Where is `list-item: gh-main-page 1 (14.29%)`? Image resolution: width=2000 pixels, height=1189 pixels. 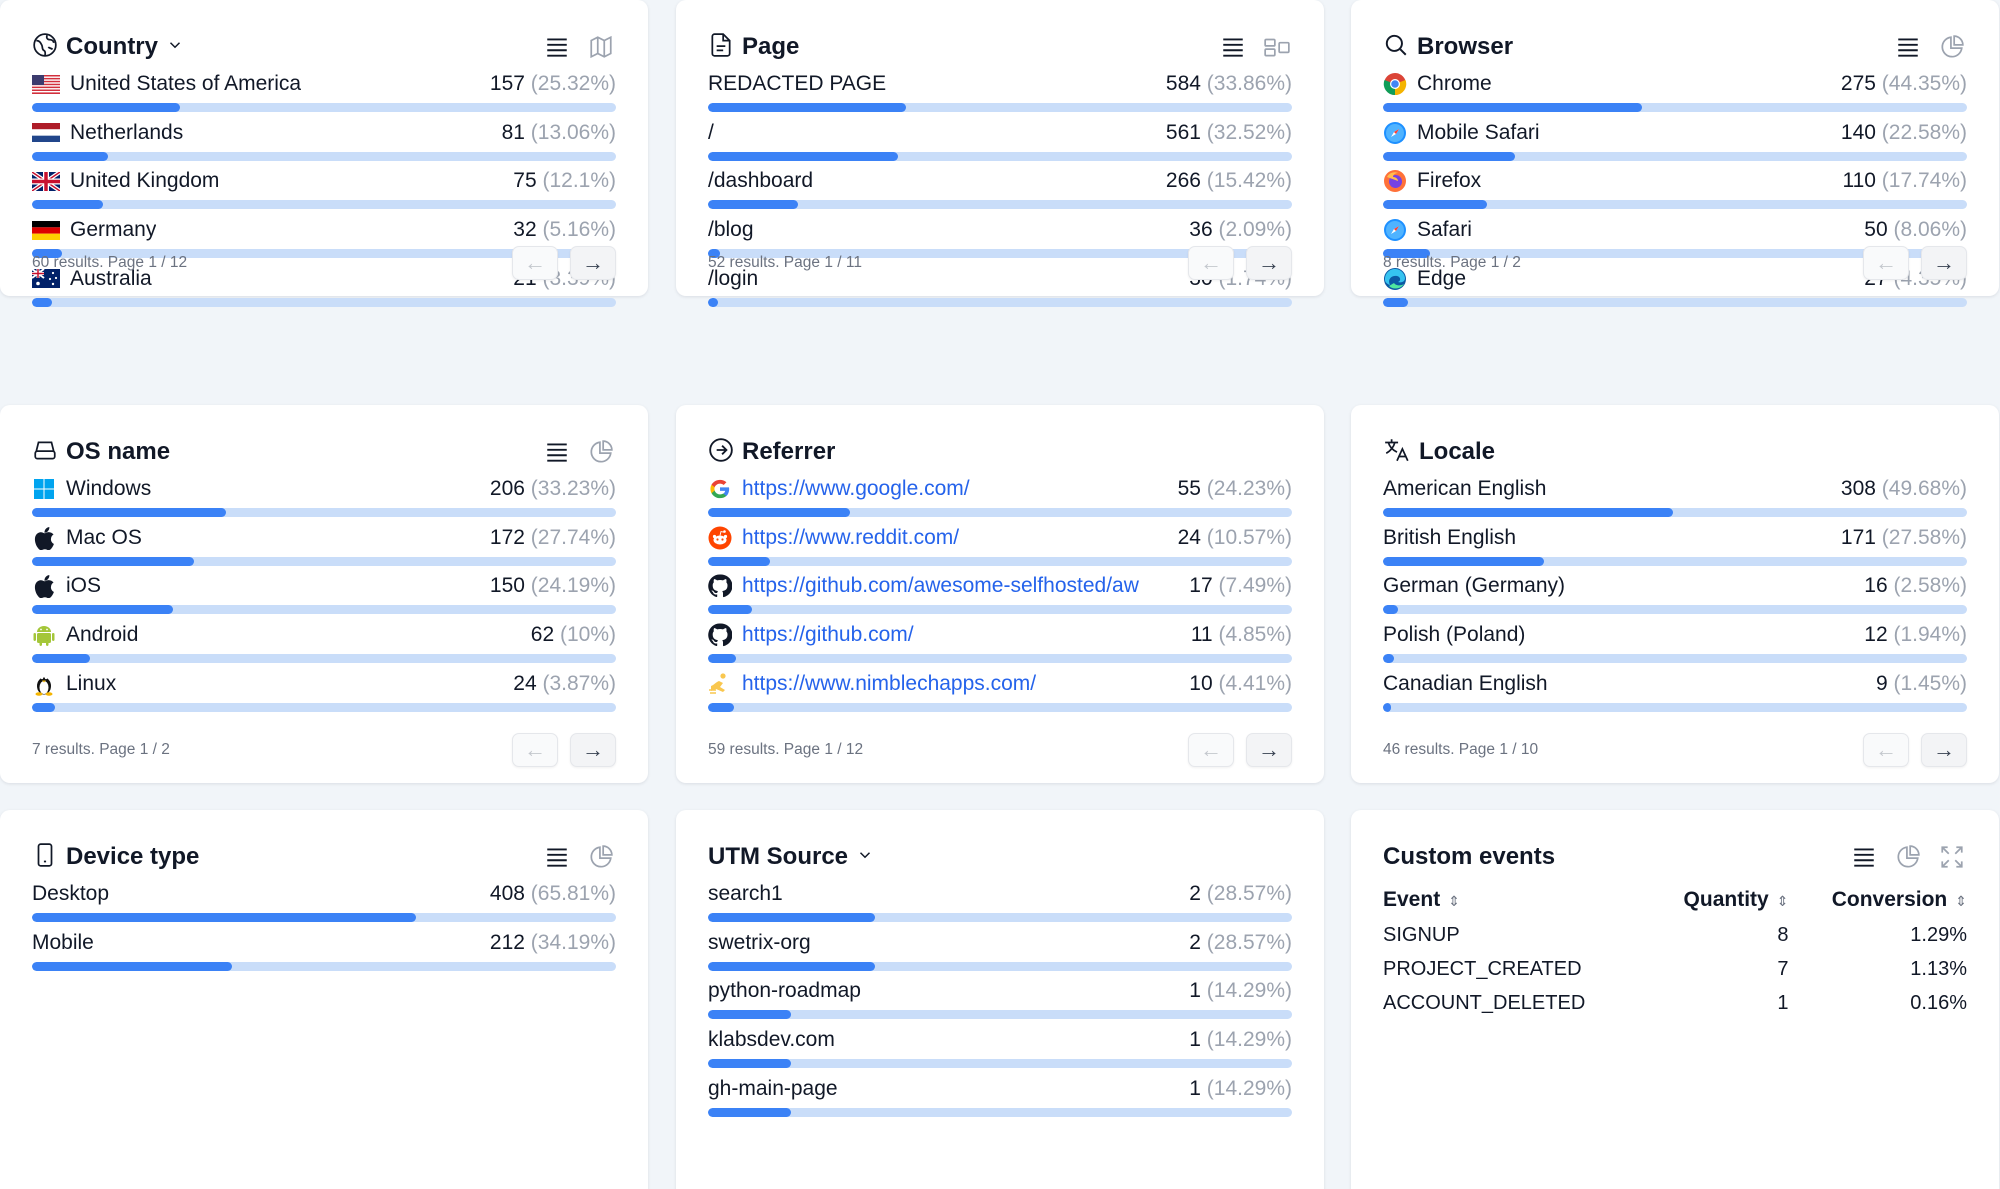 list-item: gh-main-page 1 (14.29%) is located at coordinates (1000, 1097).